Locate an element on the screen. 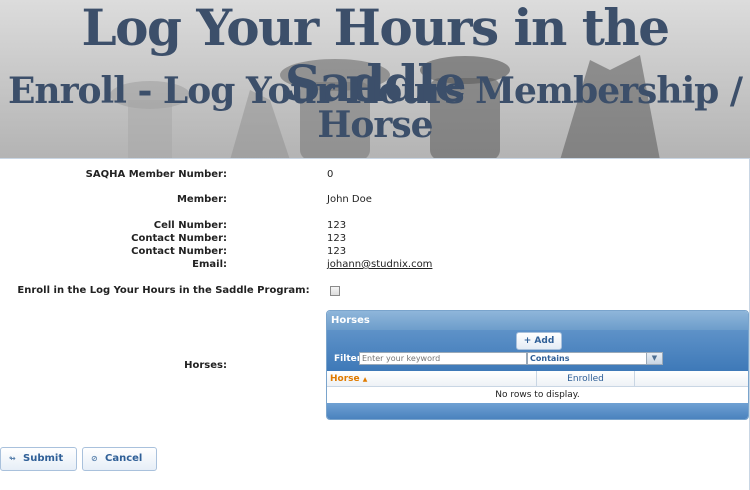  filter-mode-value: Contains is located at coordinates (550, 358).